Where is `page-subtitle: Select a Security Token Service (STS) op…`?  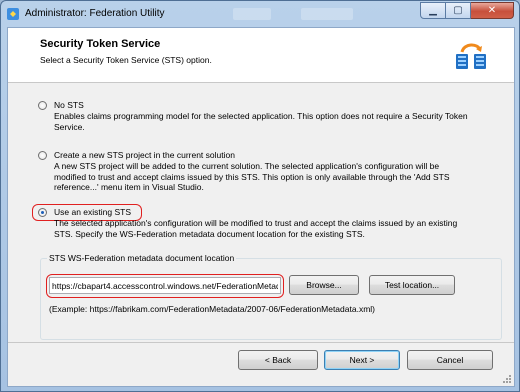 page-subtitle: Select a Security Token Service (STS) op… is located at coordinates (126, 60).